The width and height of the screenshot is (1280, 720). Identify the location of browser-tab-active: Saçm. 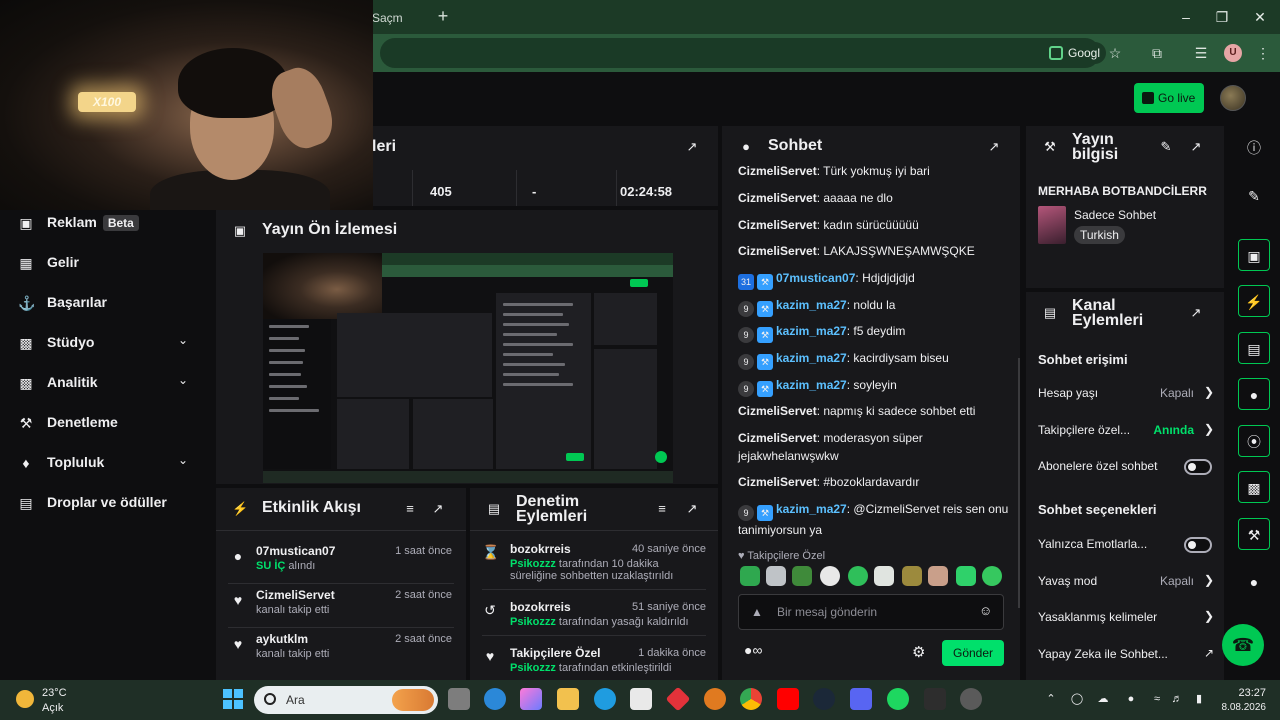
(398, 19).